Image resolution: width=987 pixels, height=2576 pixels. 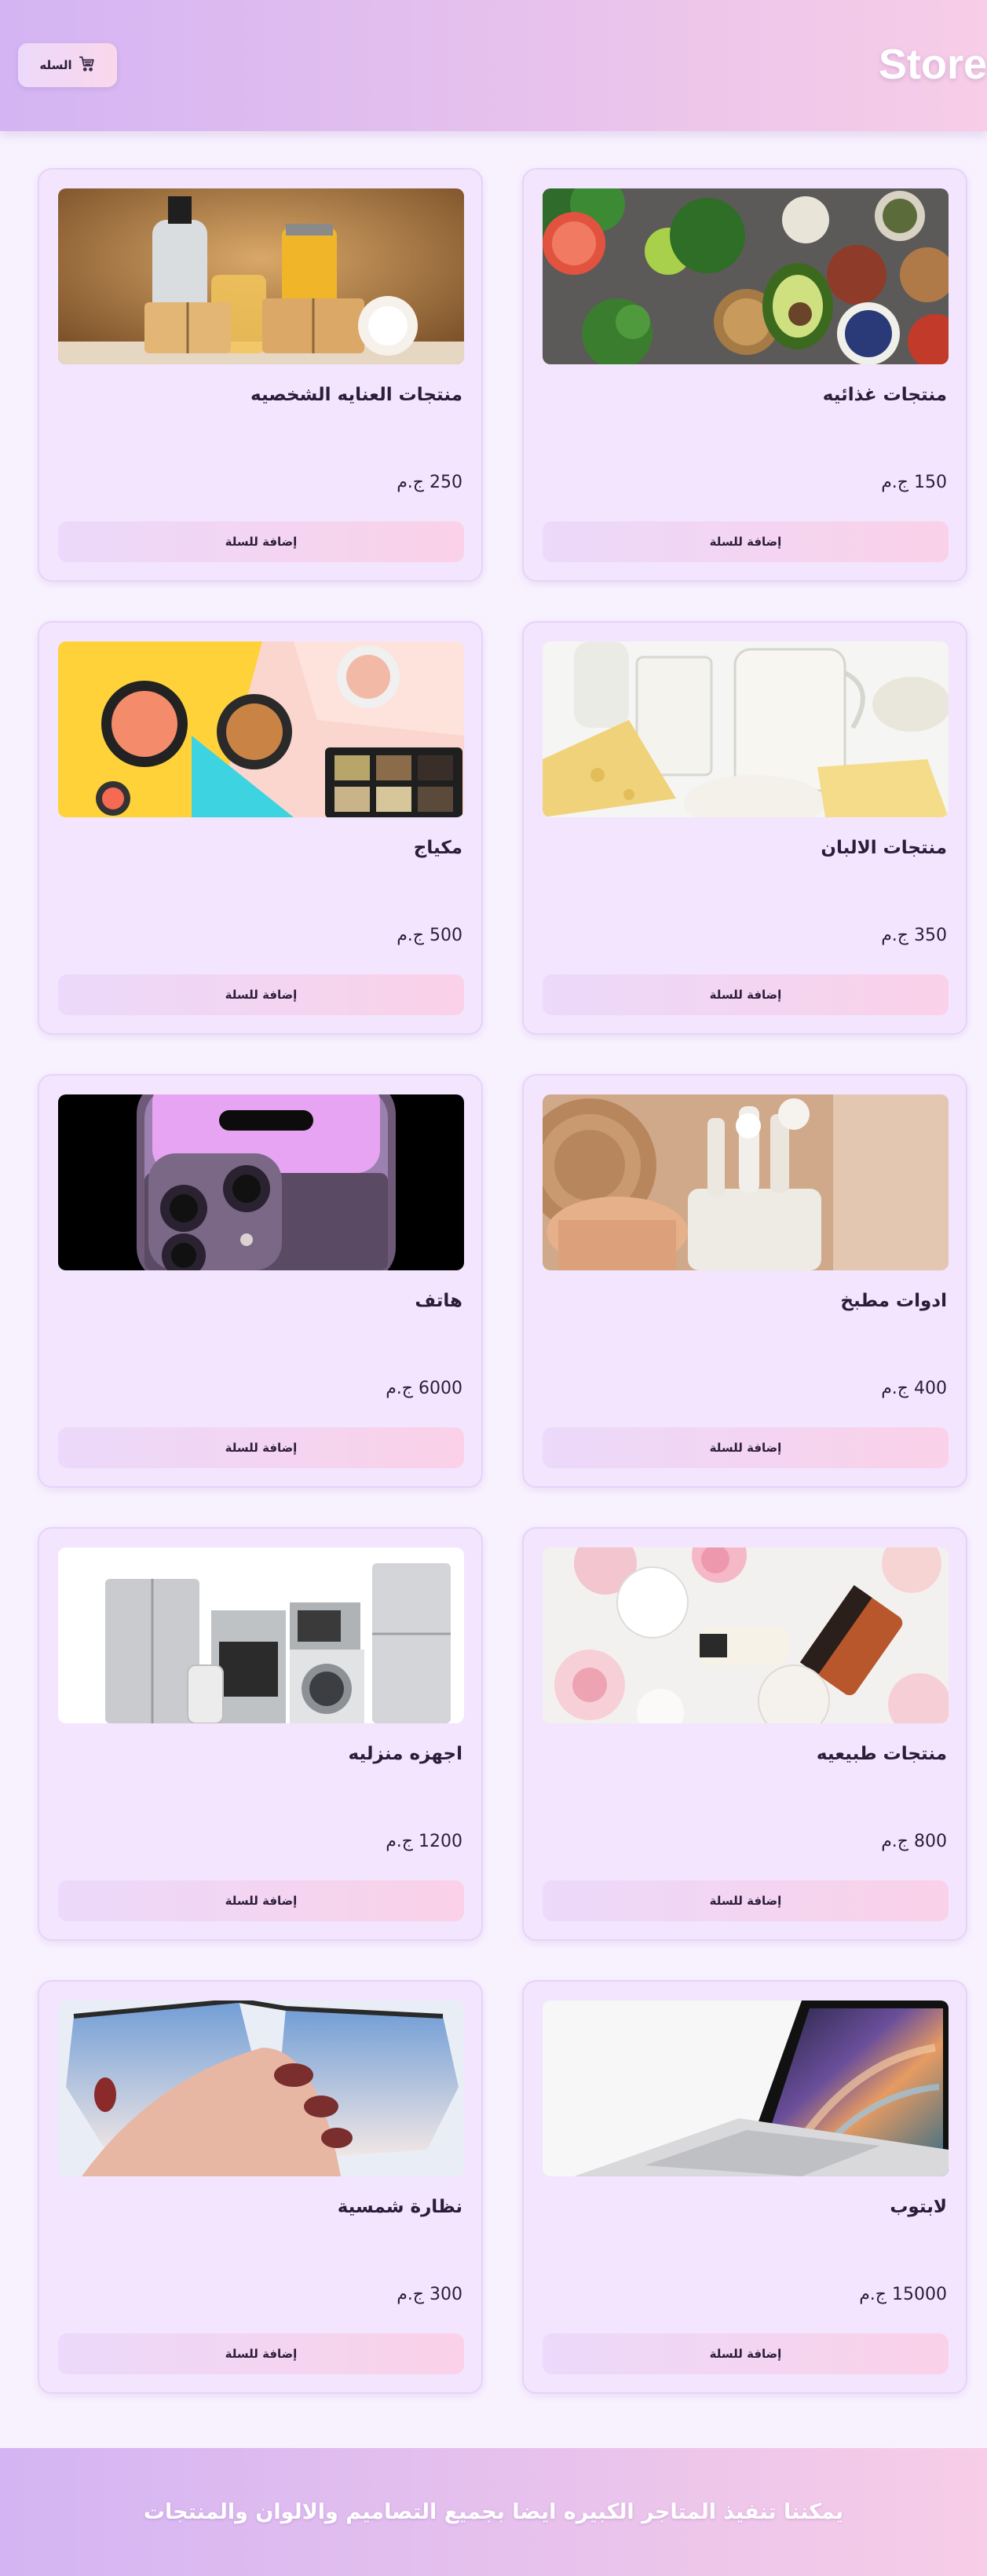 I want to click on product-card: هاتف 6000 ج.م إضافة للسلة, so click(x=260, y=1281).